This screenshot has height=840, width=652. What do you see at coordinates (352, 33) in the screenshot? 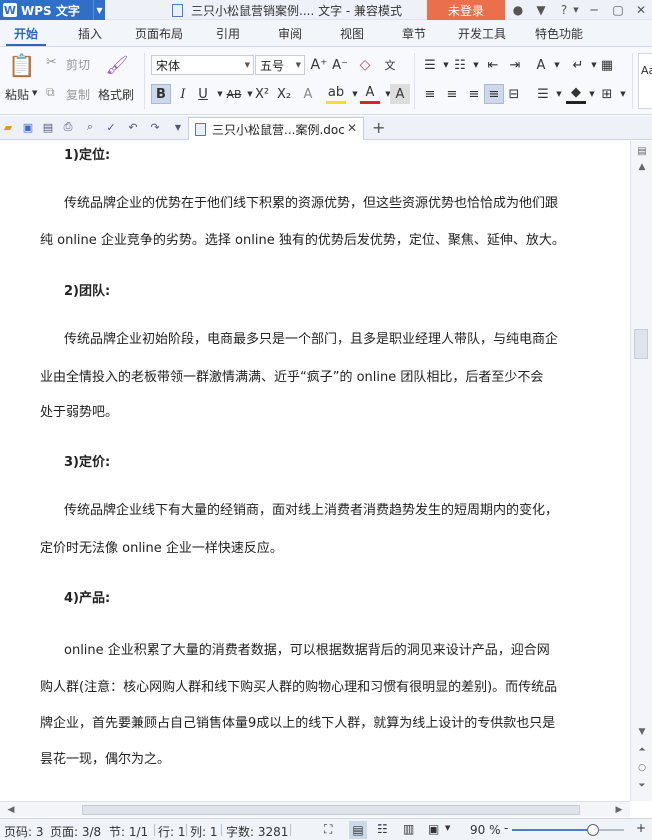
I see `tab-view: 视图` at bounding box center [352, 33].